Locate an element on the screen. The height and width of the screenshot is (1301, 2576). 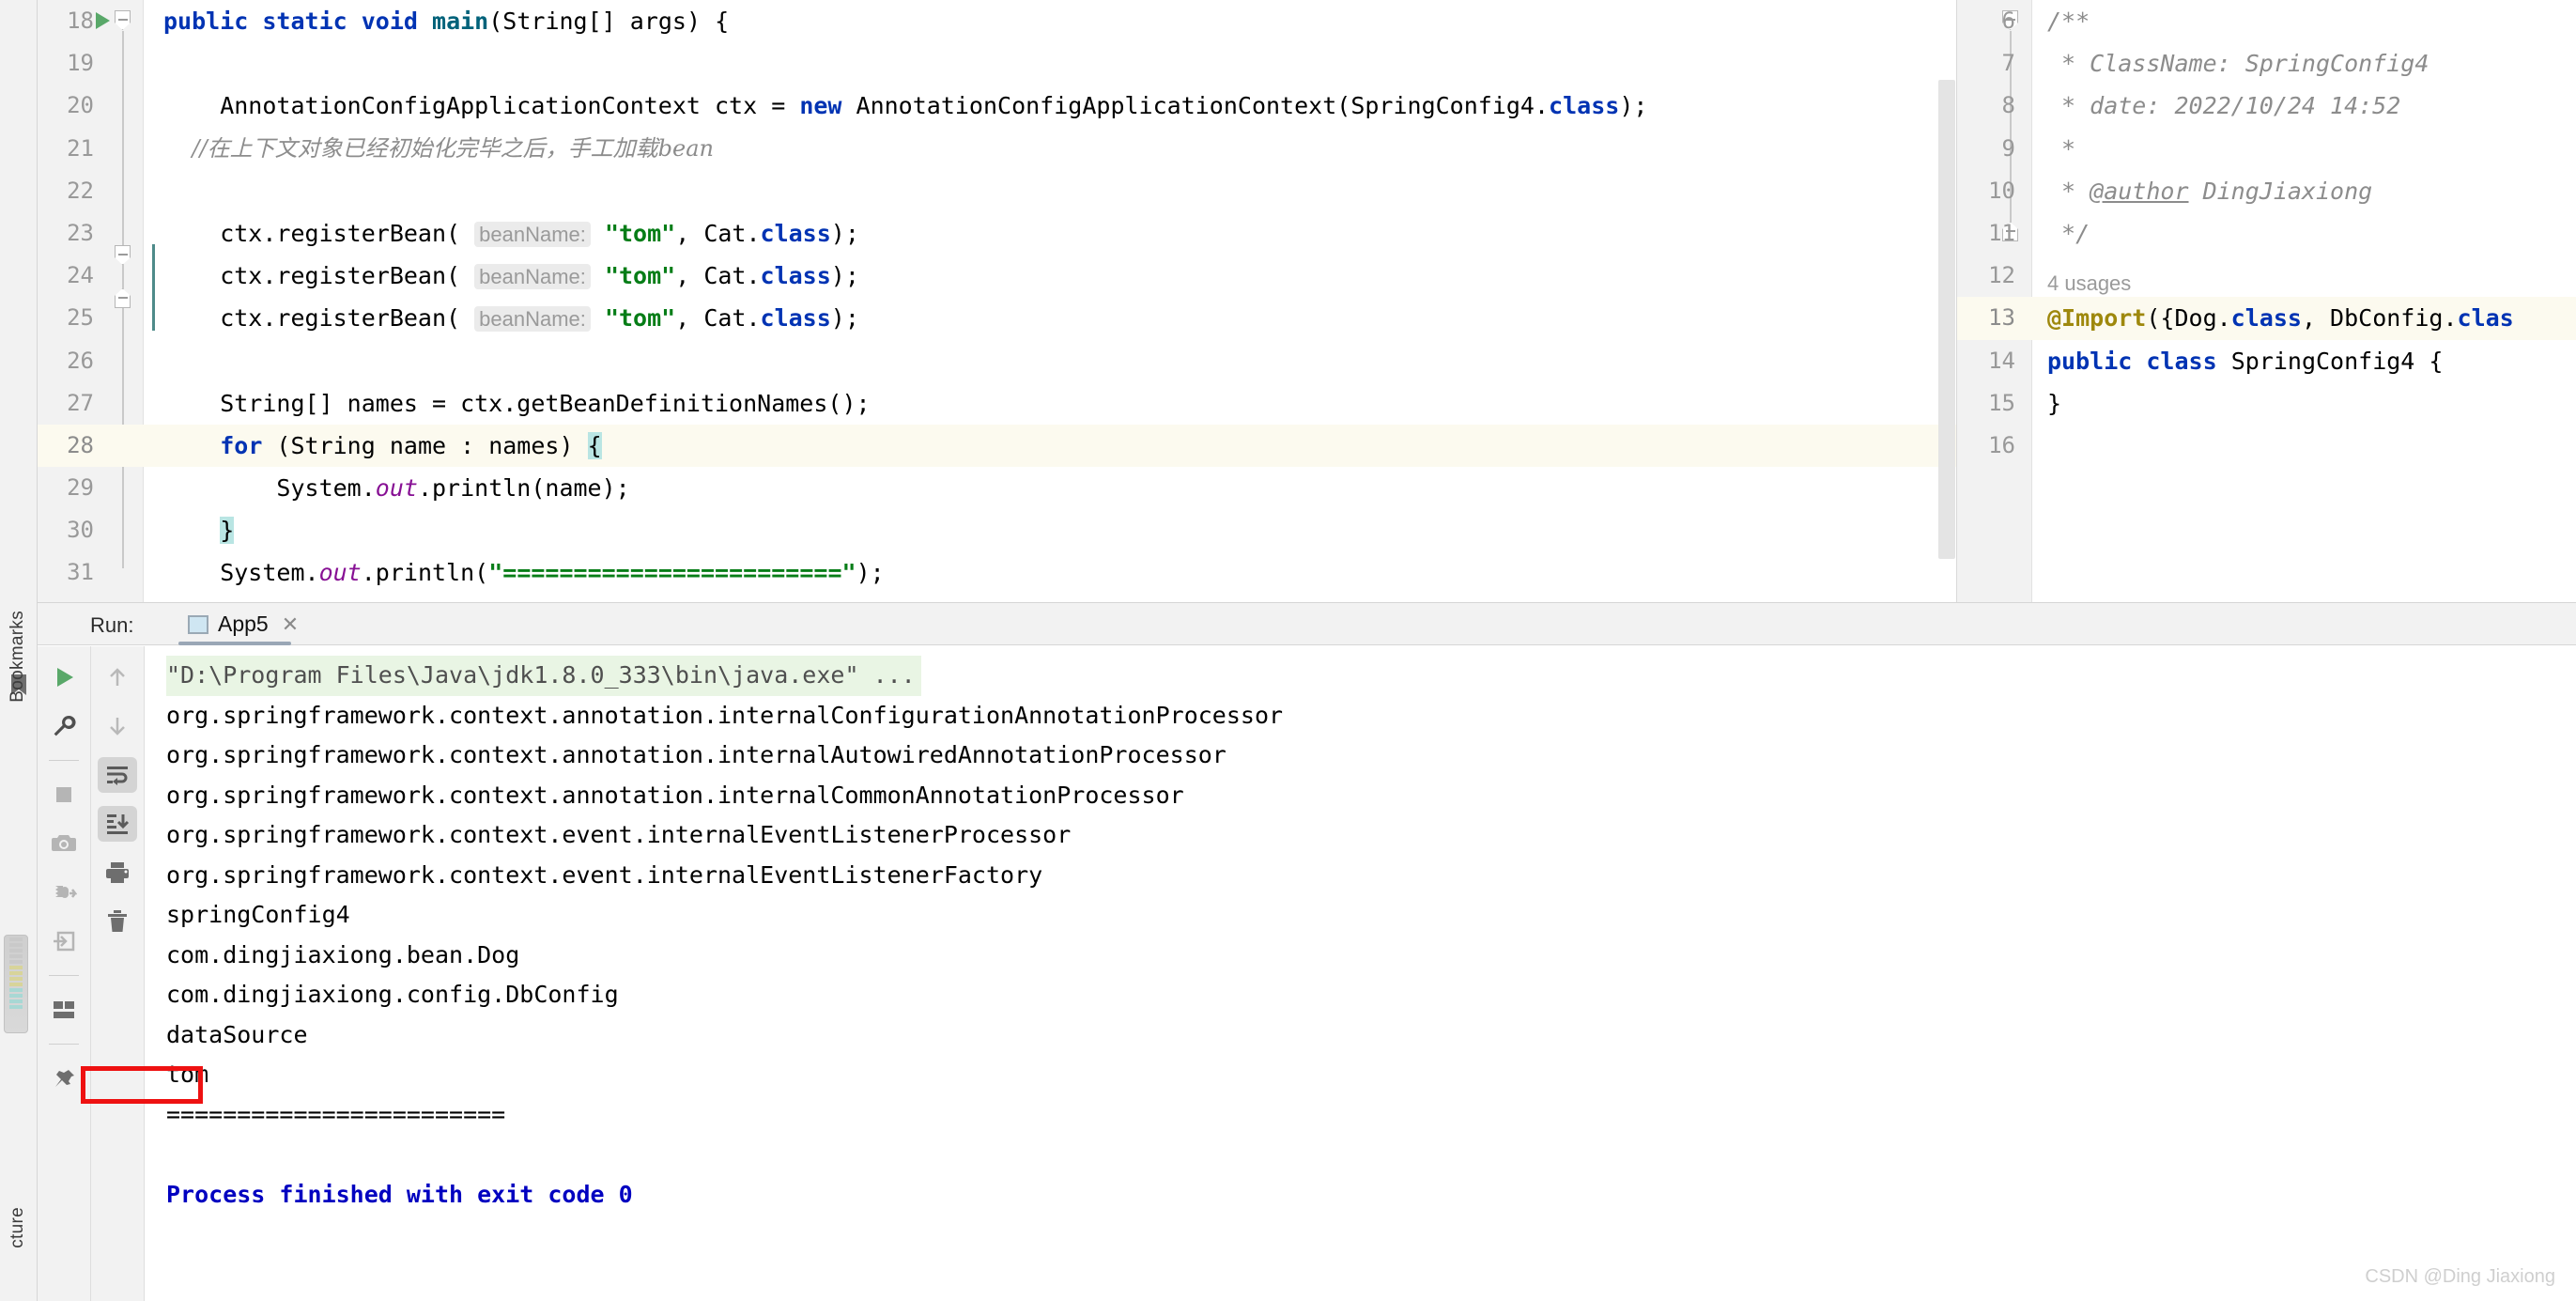
arrow-down-icon is located at coordinates (117, 727).